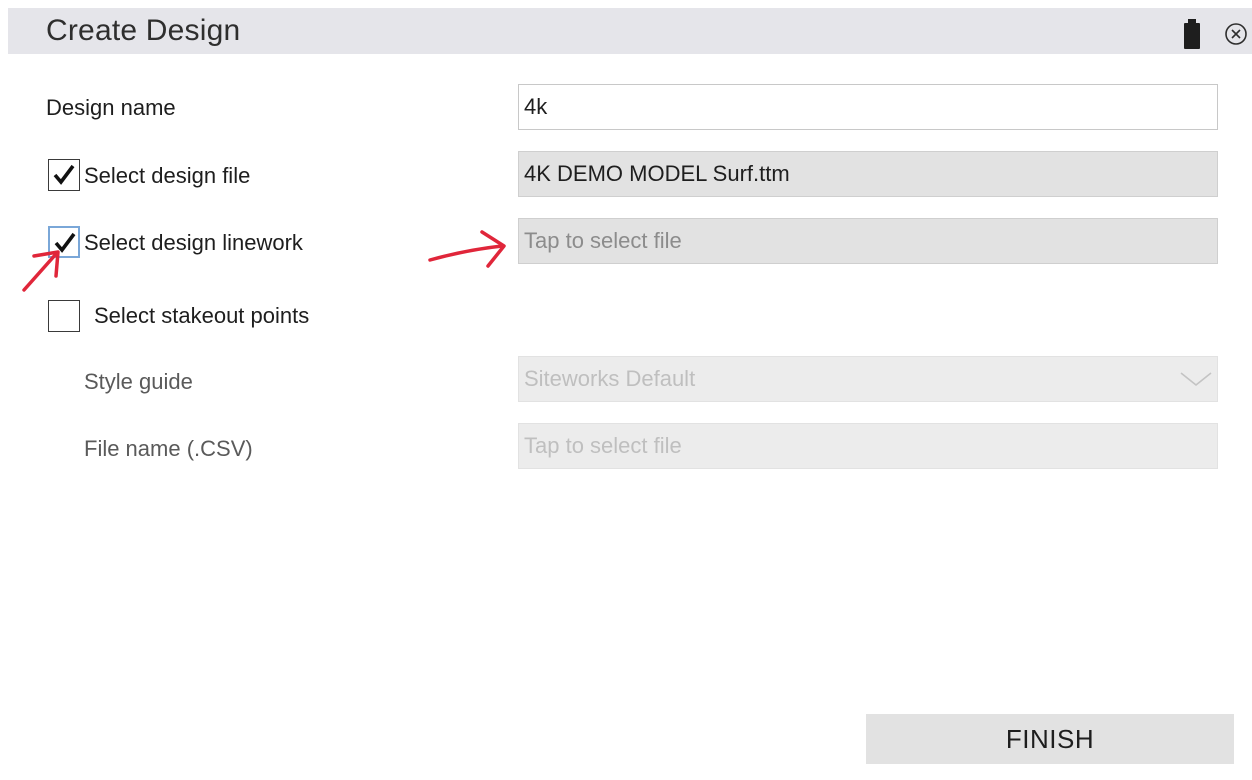  I want to click on design-linework-field: Tap to select file, so click(868, 241).